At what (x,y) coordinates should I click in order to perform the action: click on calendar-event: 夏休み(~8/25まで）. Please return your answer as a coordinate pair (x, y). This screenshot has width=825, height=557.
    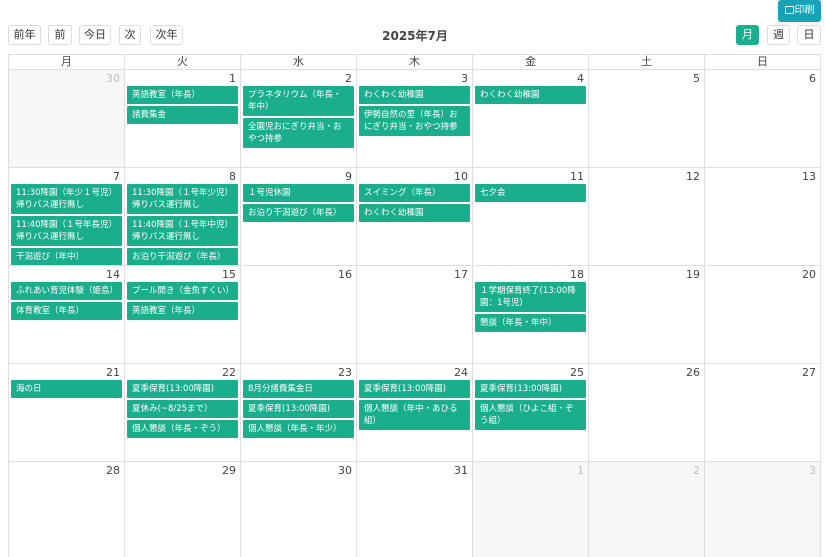
    Looking at the image, I should click on (182, 409).